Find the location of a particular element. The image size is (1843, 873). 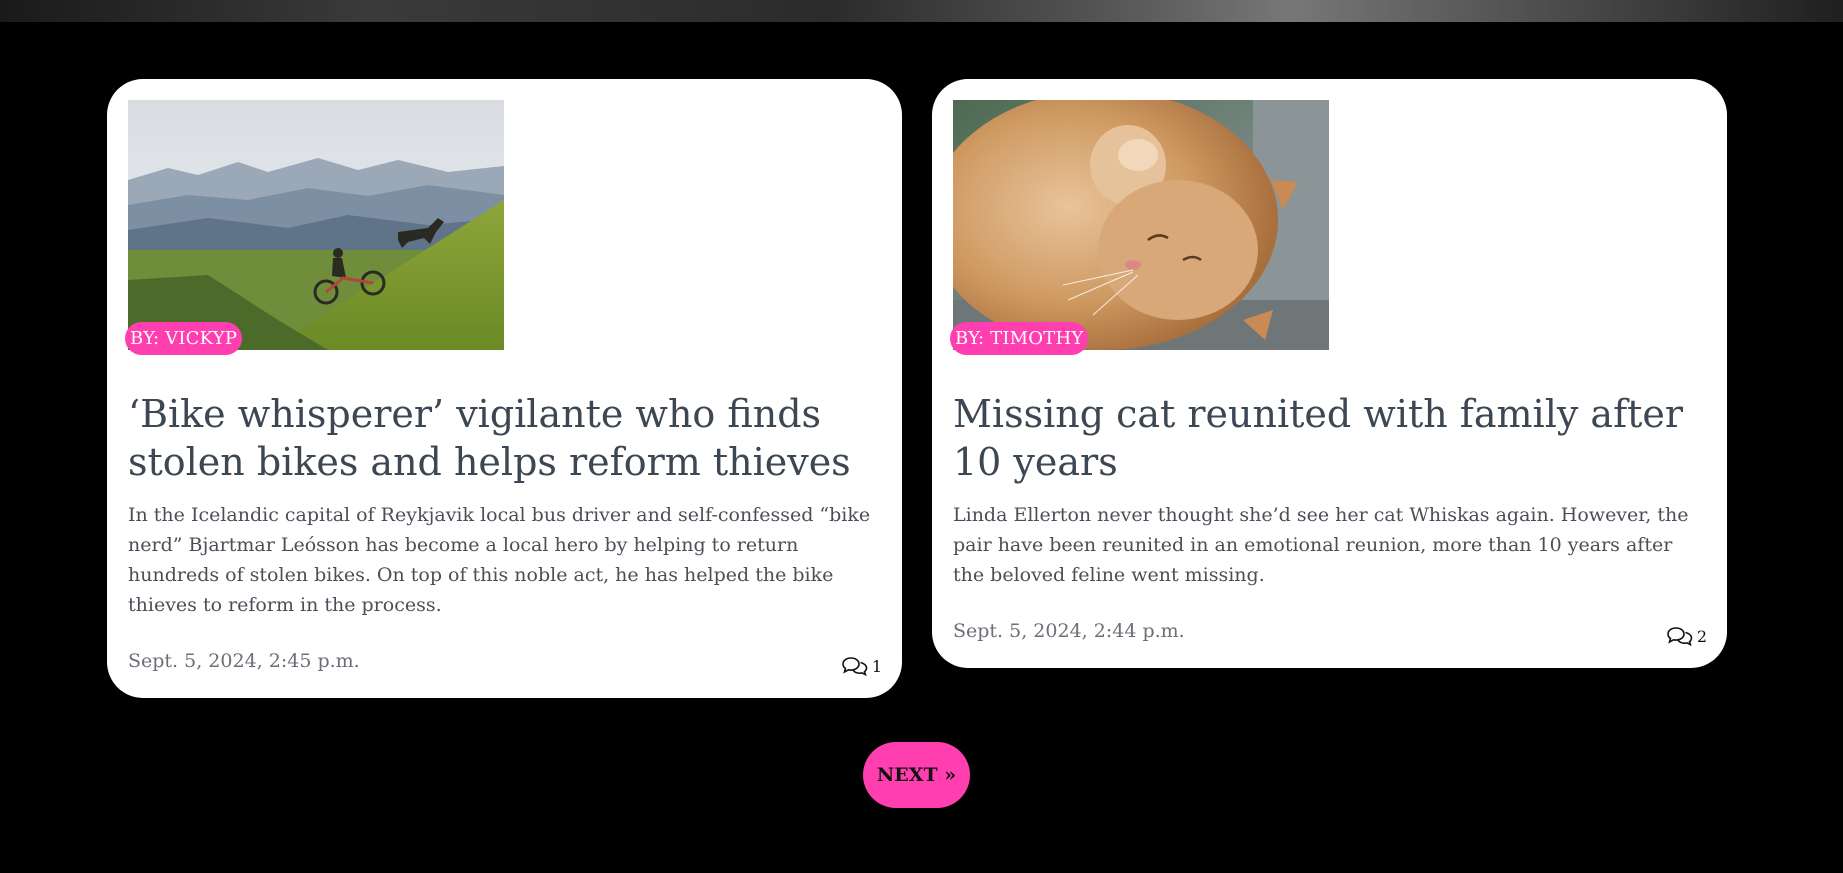

post-meta: Sept. 5, 2024, 2:44 p.m. 2 is located at coordinates (1330, 633).